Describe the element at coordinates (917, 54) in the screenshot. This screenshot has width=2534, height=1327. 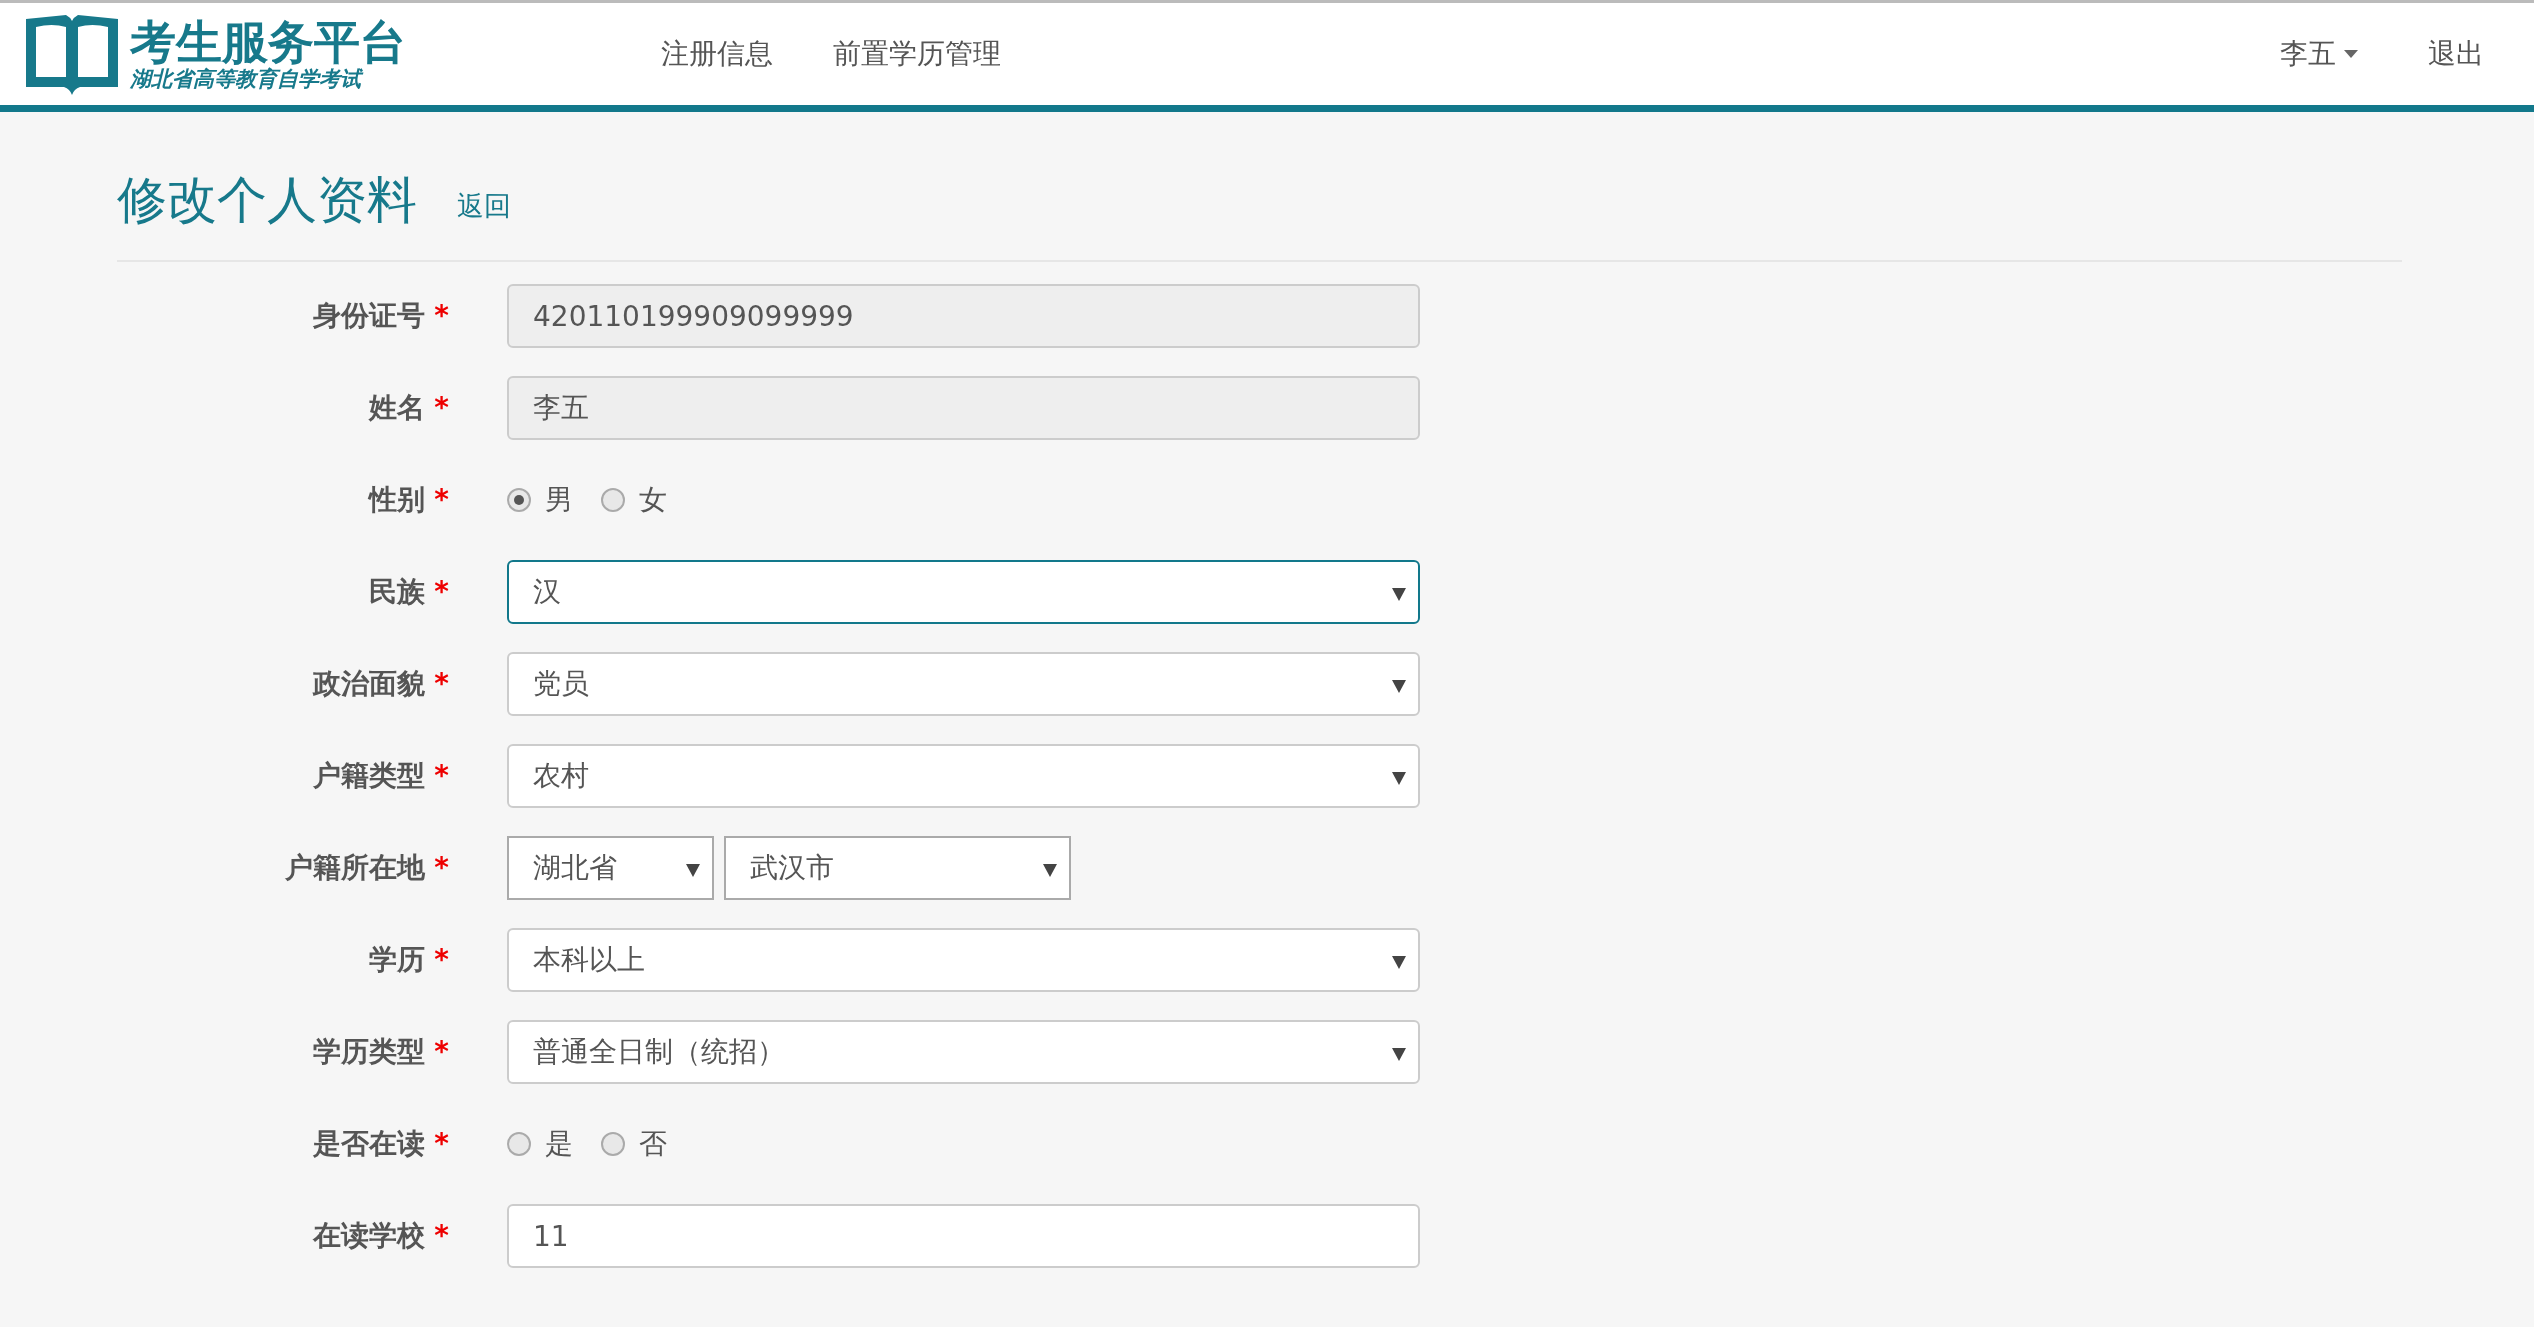
I see `nav-link-item: 前置学历管理` at that location.